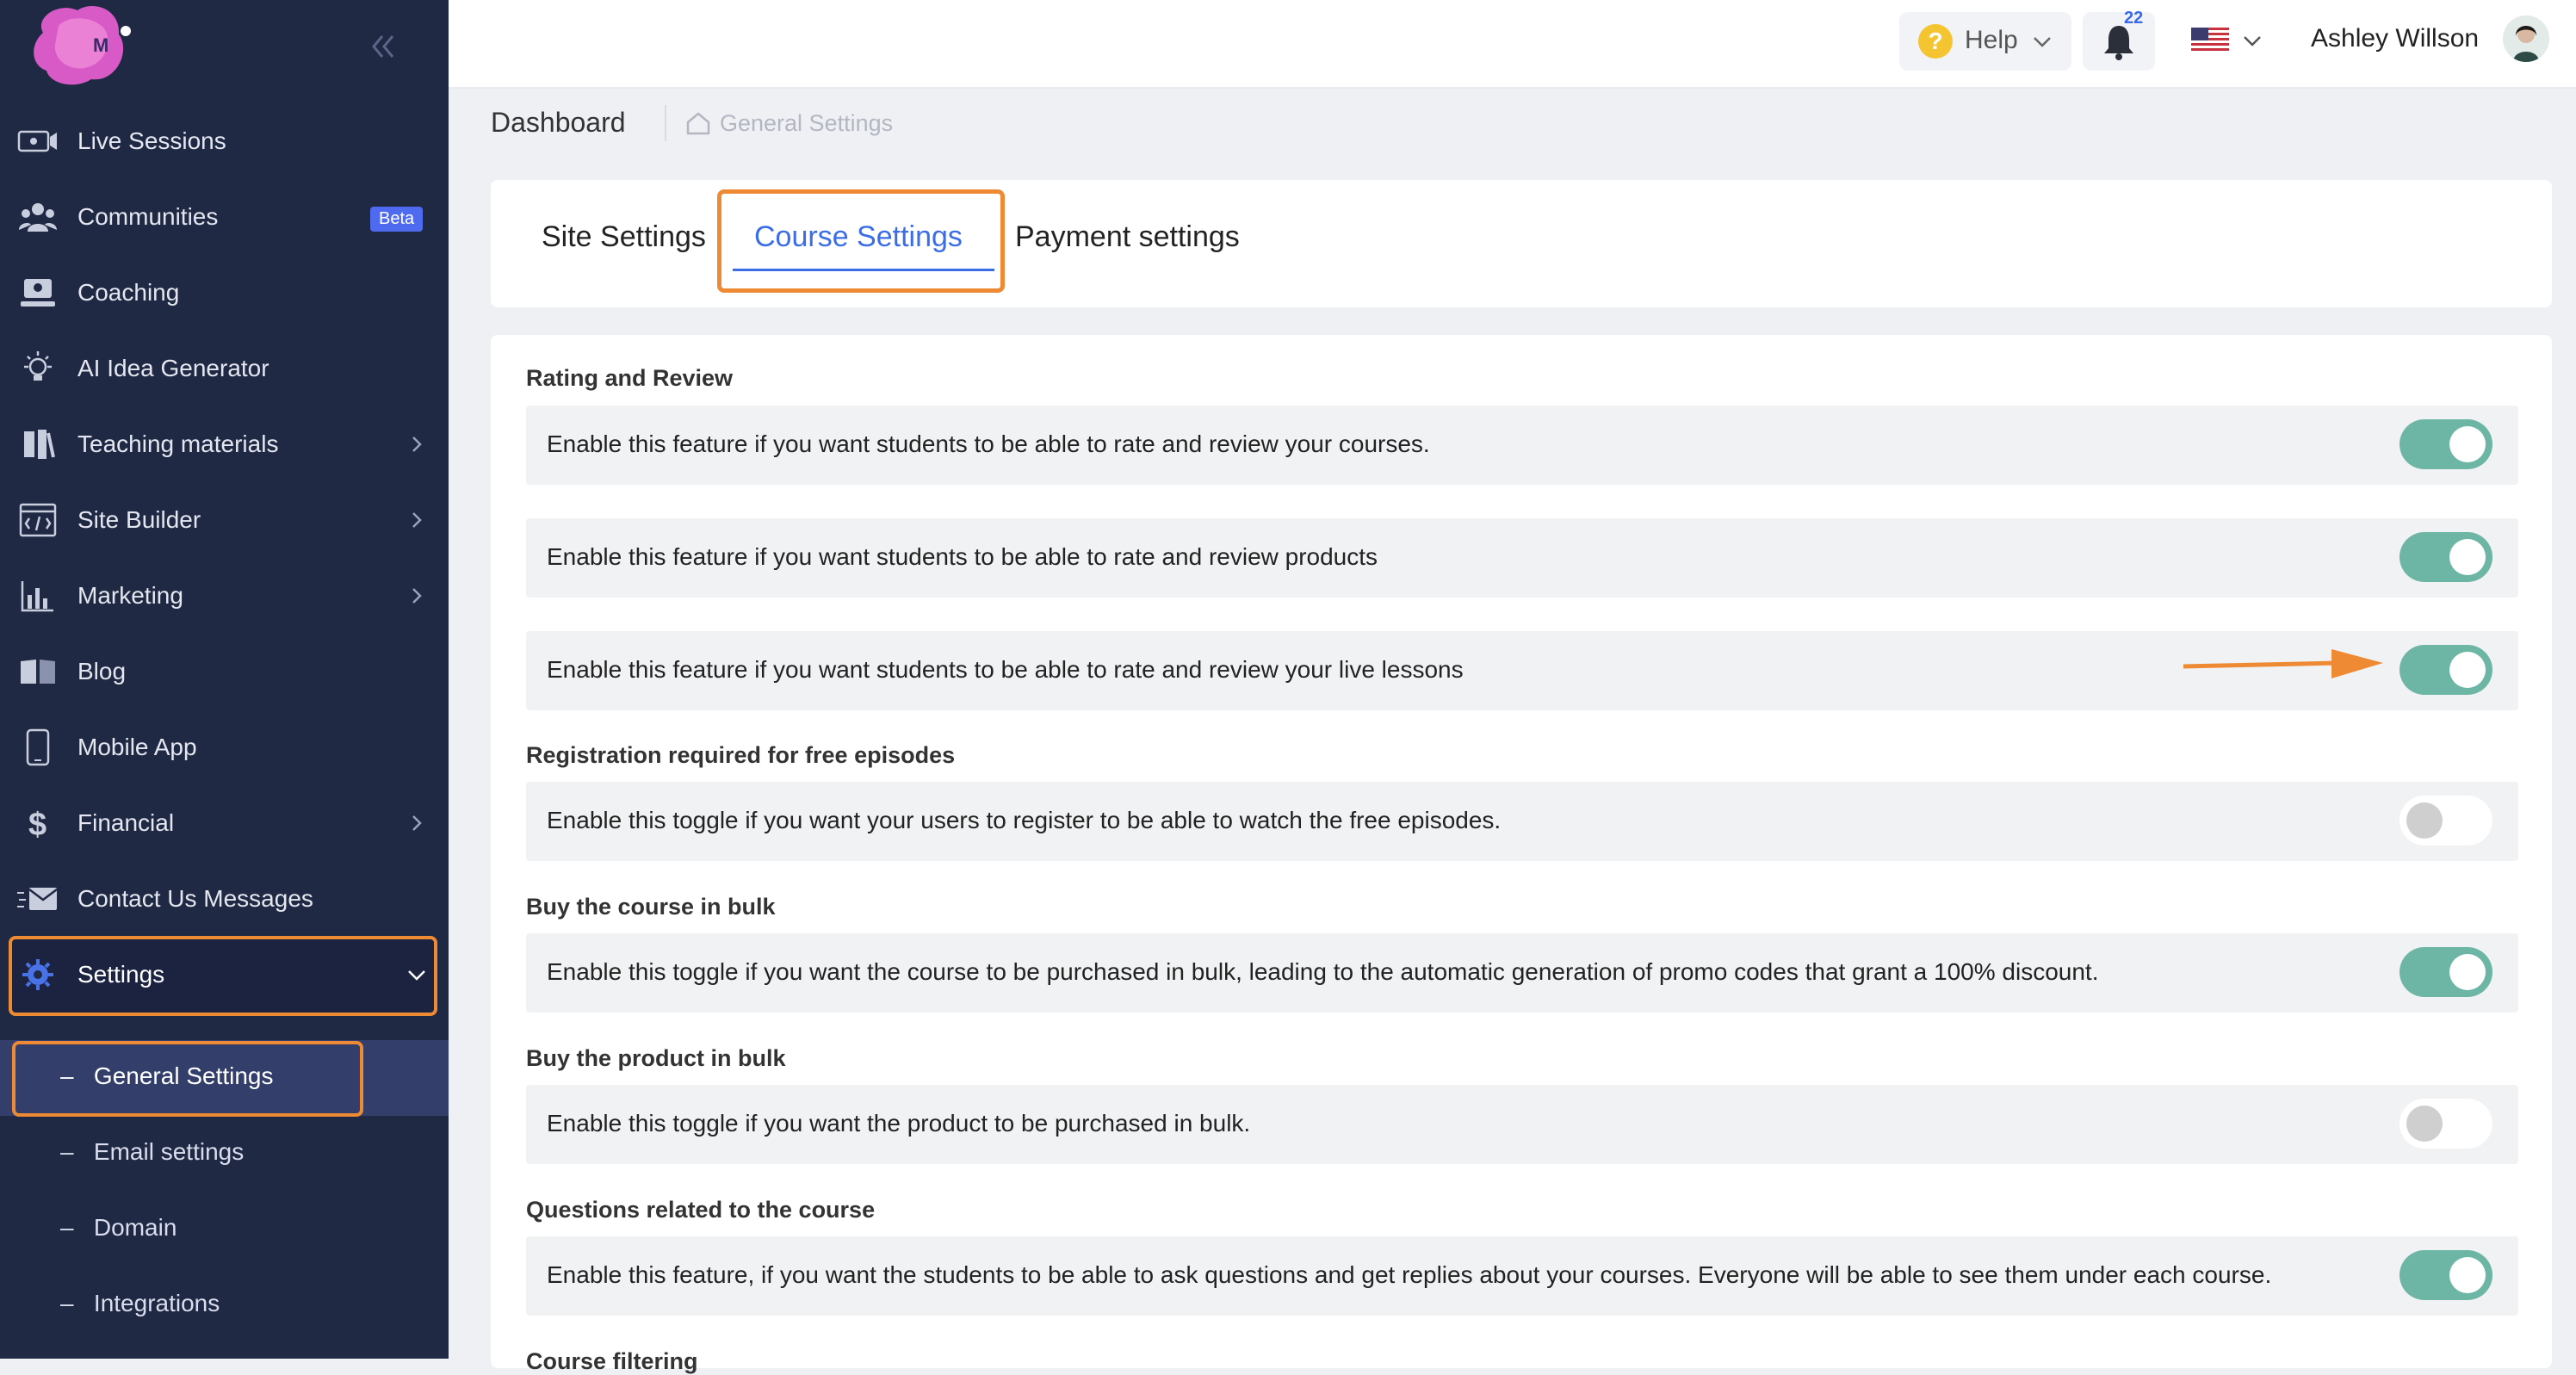  I want to click on sidebar-item-label: Settings, so click(121, 975).